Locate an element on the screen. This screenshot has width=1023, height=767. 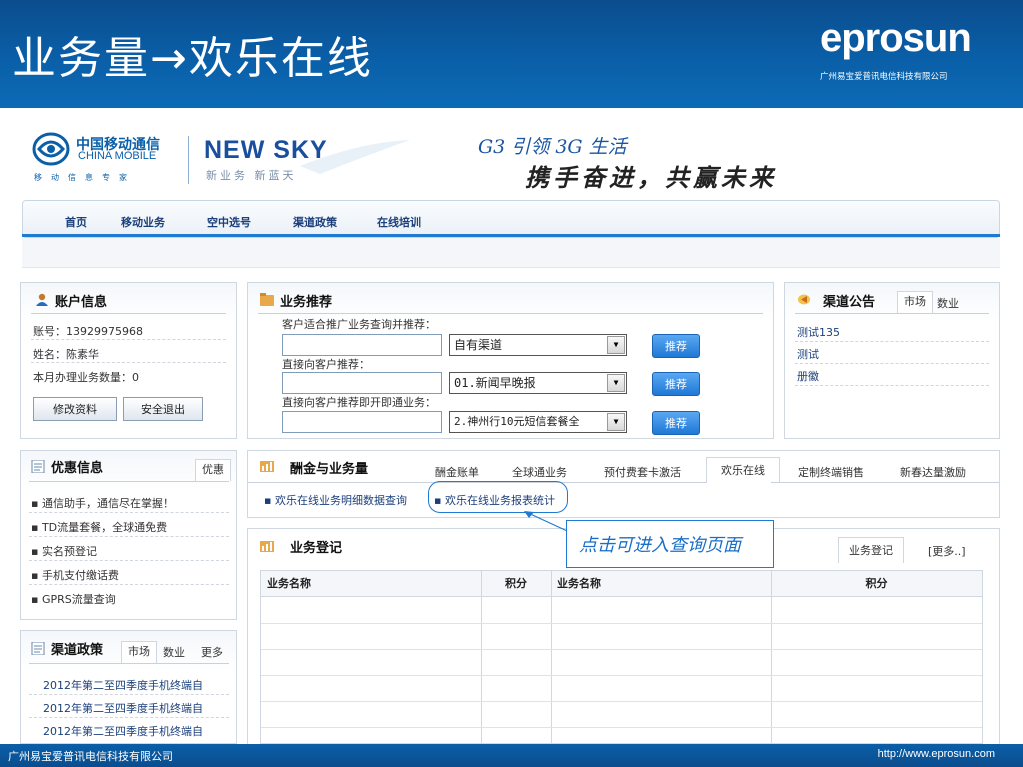
banner-line-2: 携手奋进，共赢未来 is located at coordinates (651, 177).